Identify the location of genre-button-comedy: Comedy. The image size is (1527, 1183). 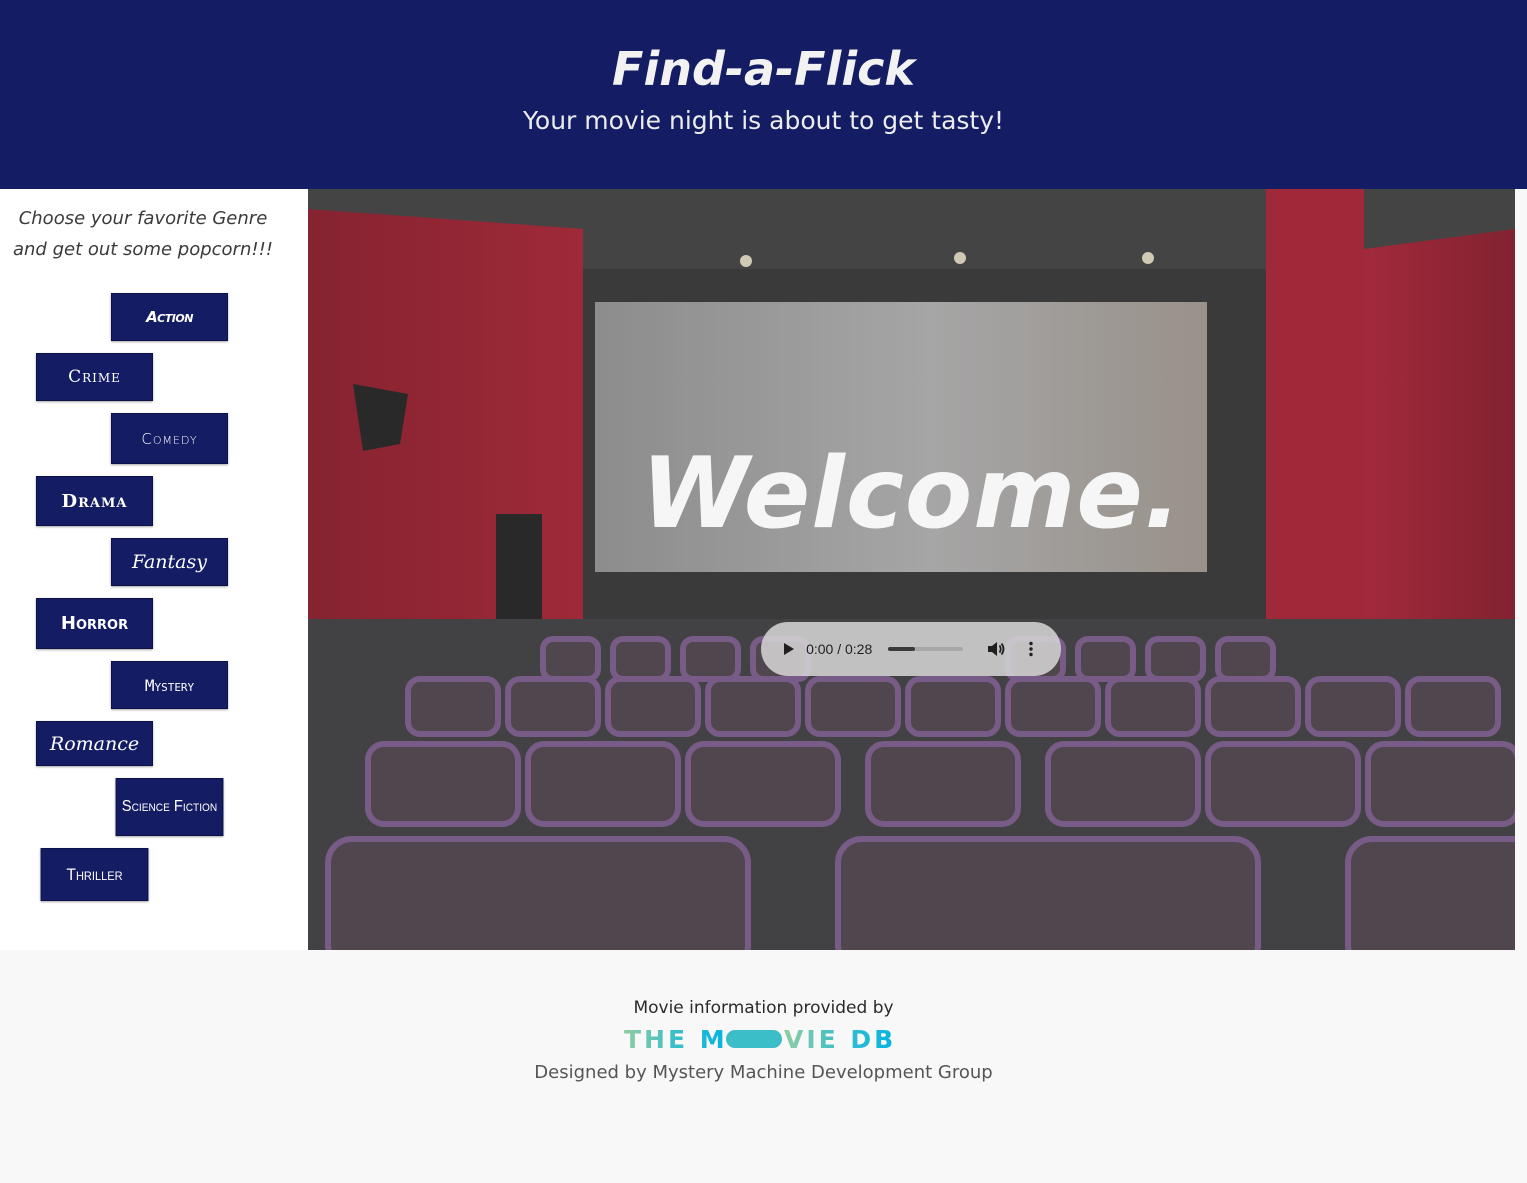
(169, 438).